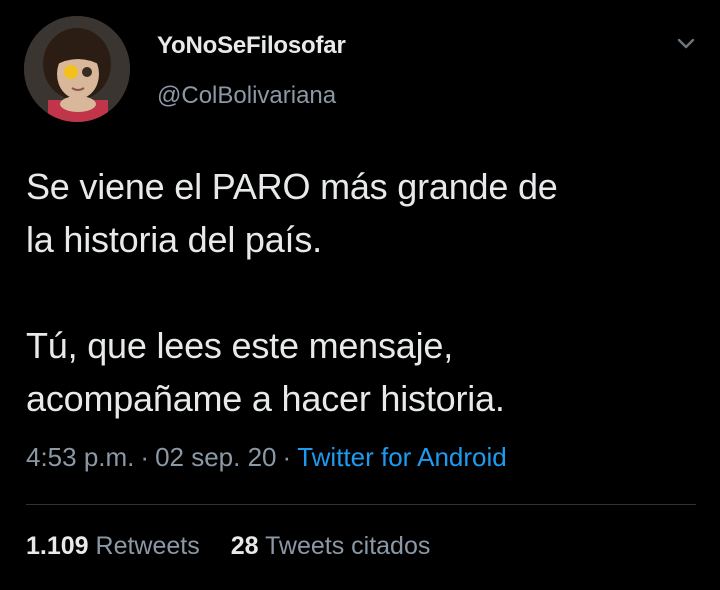 This screenshot has height=590, width=720. Describe the element at coordinates (57, 546) in the screenshot. I see `retweets-count: 1.109` at that location.